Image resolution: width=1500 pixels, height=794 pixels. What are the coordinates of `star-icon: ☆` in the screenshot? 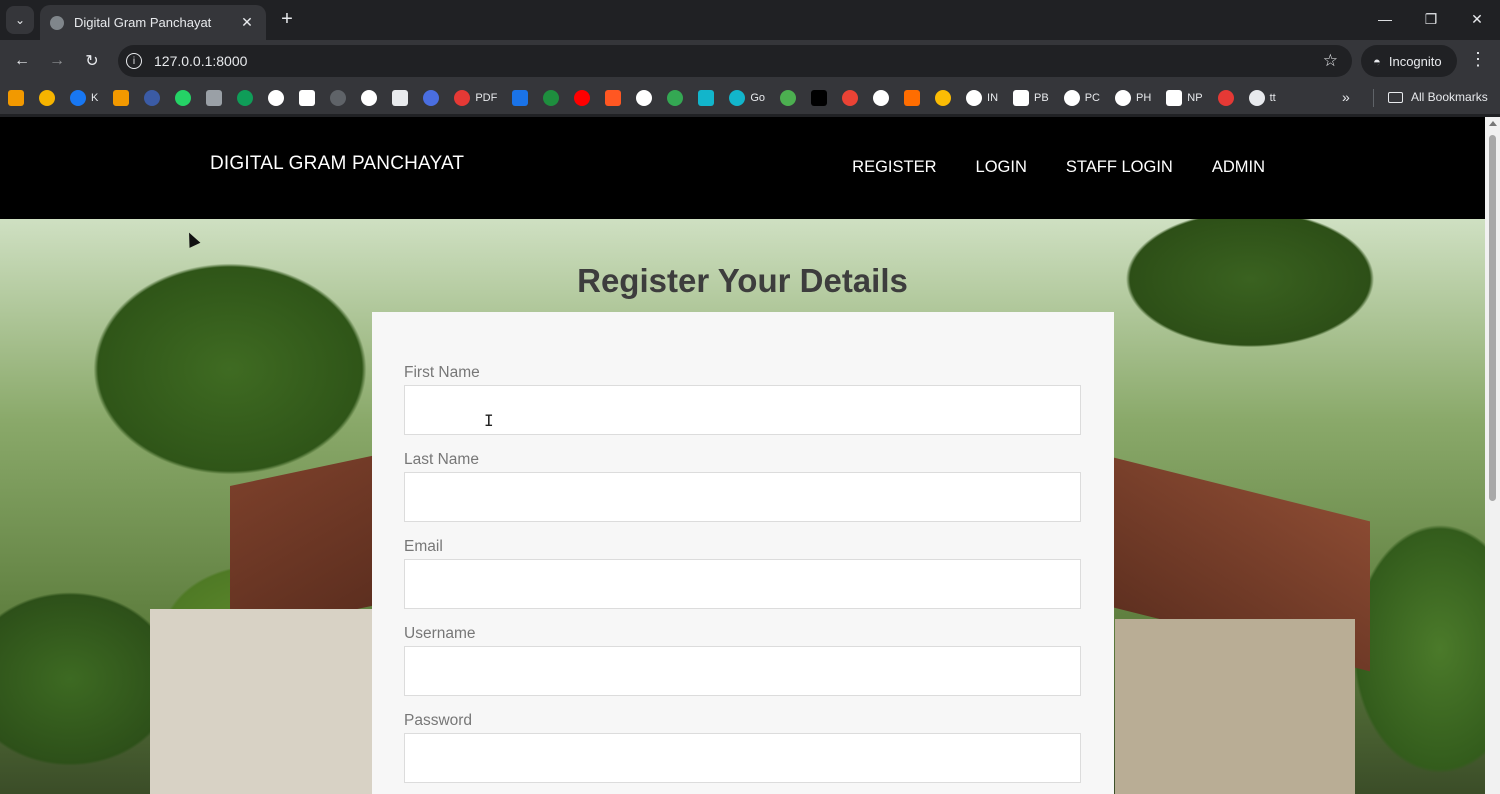 It's located at (1330, 61).